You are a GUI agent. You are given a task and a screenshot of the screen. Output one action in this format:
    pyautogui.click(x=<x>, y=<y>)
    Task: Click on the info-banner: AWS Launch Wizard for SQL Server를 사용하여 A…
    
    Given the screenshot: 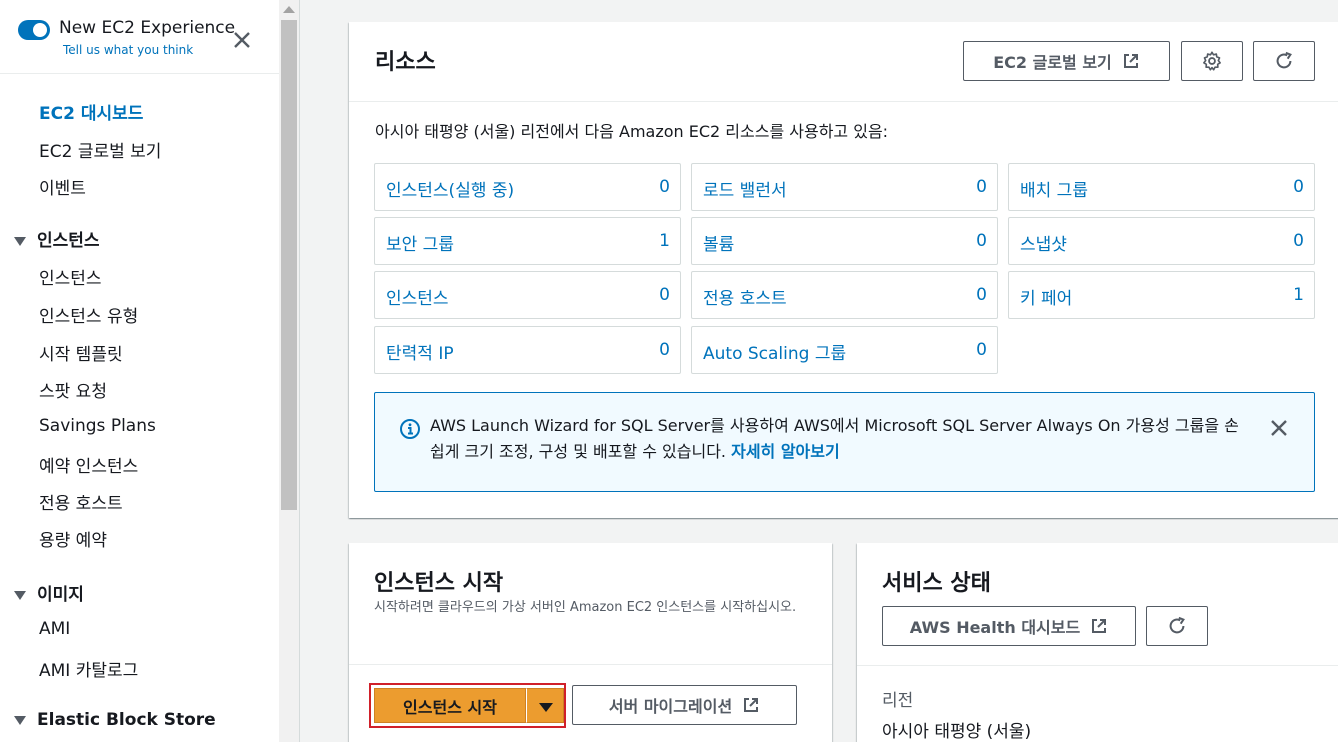 What is the action you would take?
    pyautogui.click(x=844, y=442)
    